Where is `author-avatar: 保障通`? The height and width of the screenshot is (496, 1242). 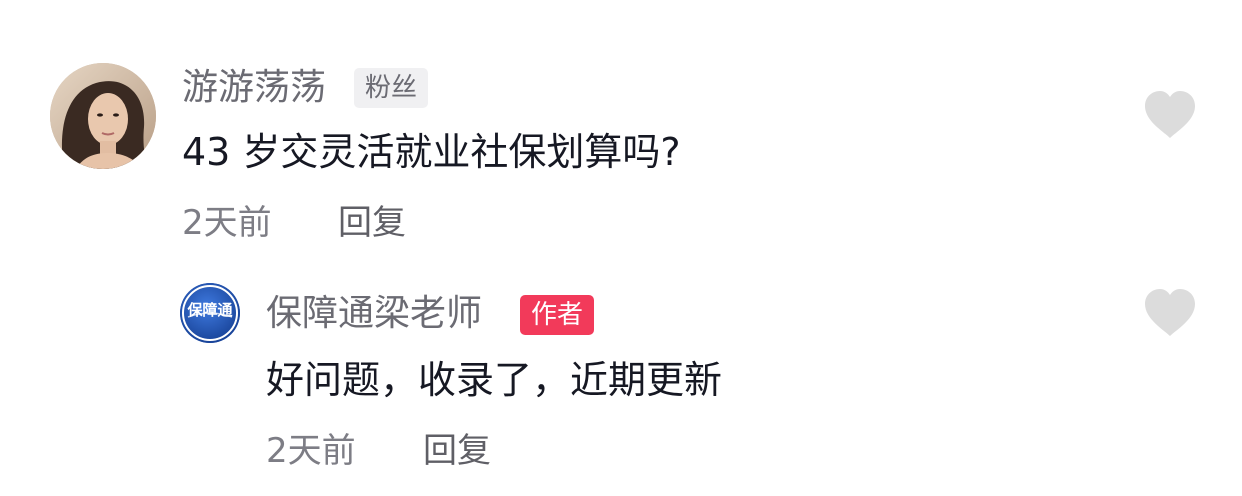
author-avatar: 保障通 is located at coordinates (210, 313).